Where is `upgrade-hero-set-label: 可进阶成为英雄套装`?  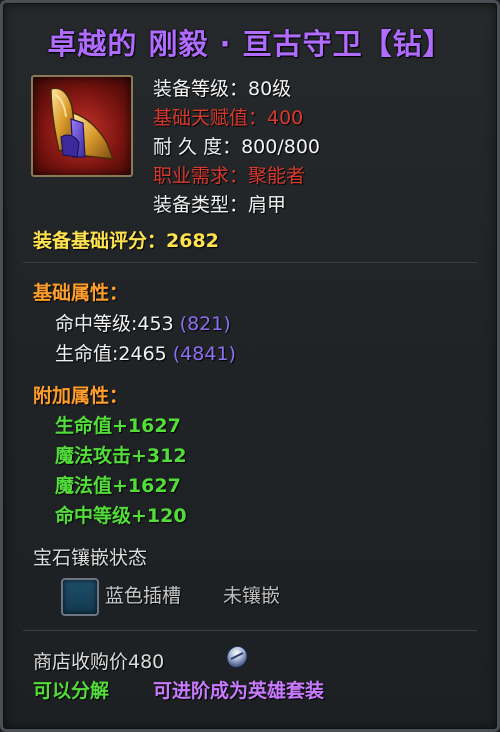
upgrade-hero-set-label: 可进阶成为英雄套装 is located at coordinates (239, 691).